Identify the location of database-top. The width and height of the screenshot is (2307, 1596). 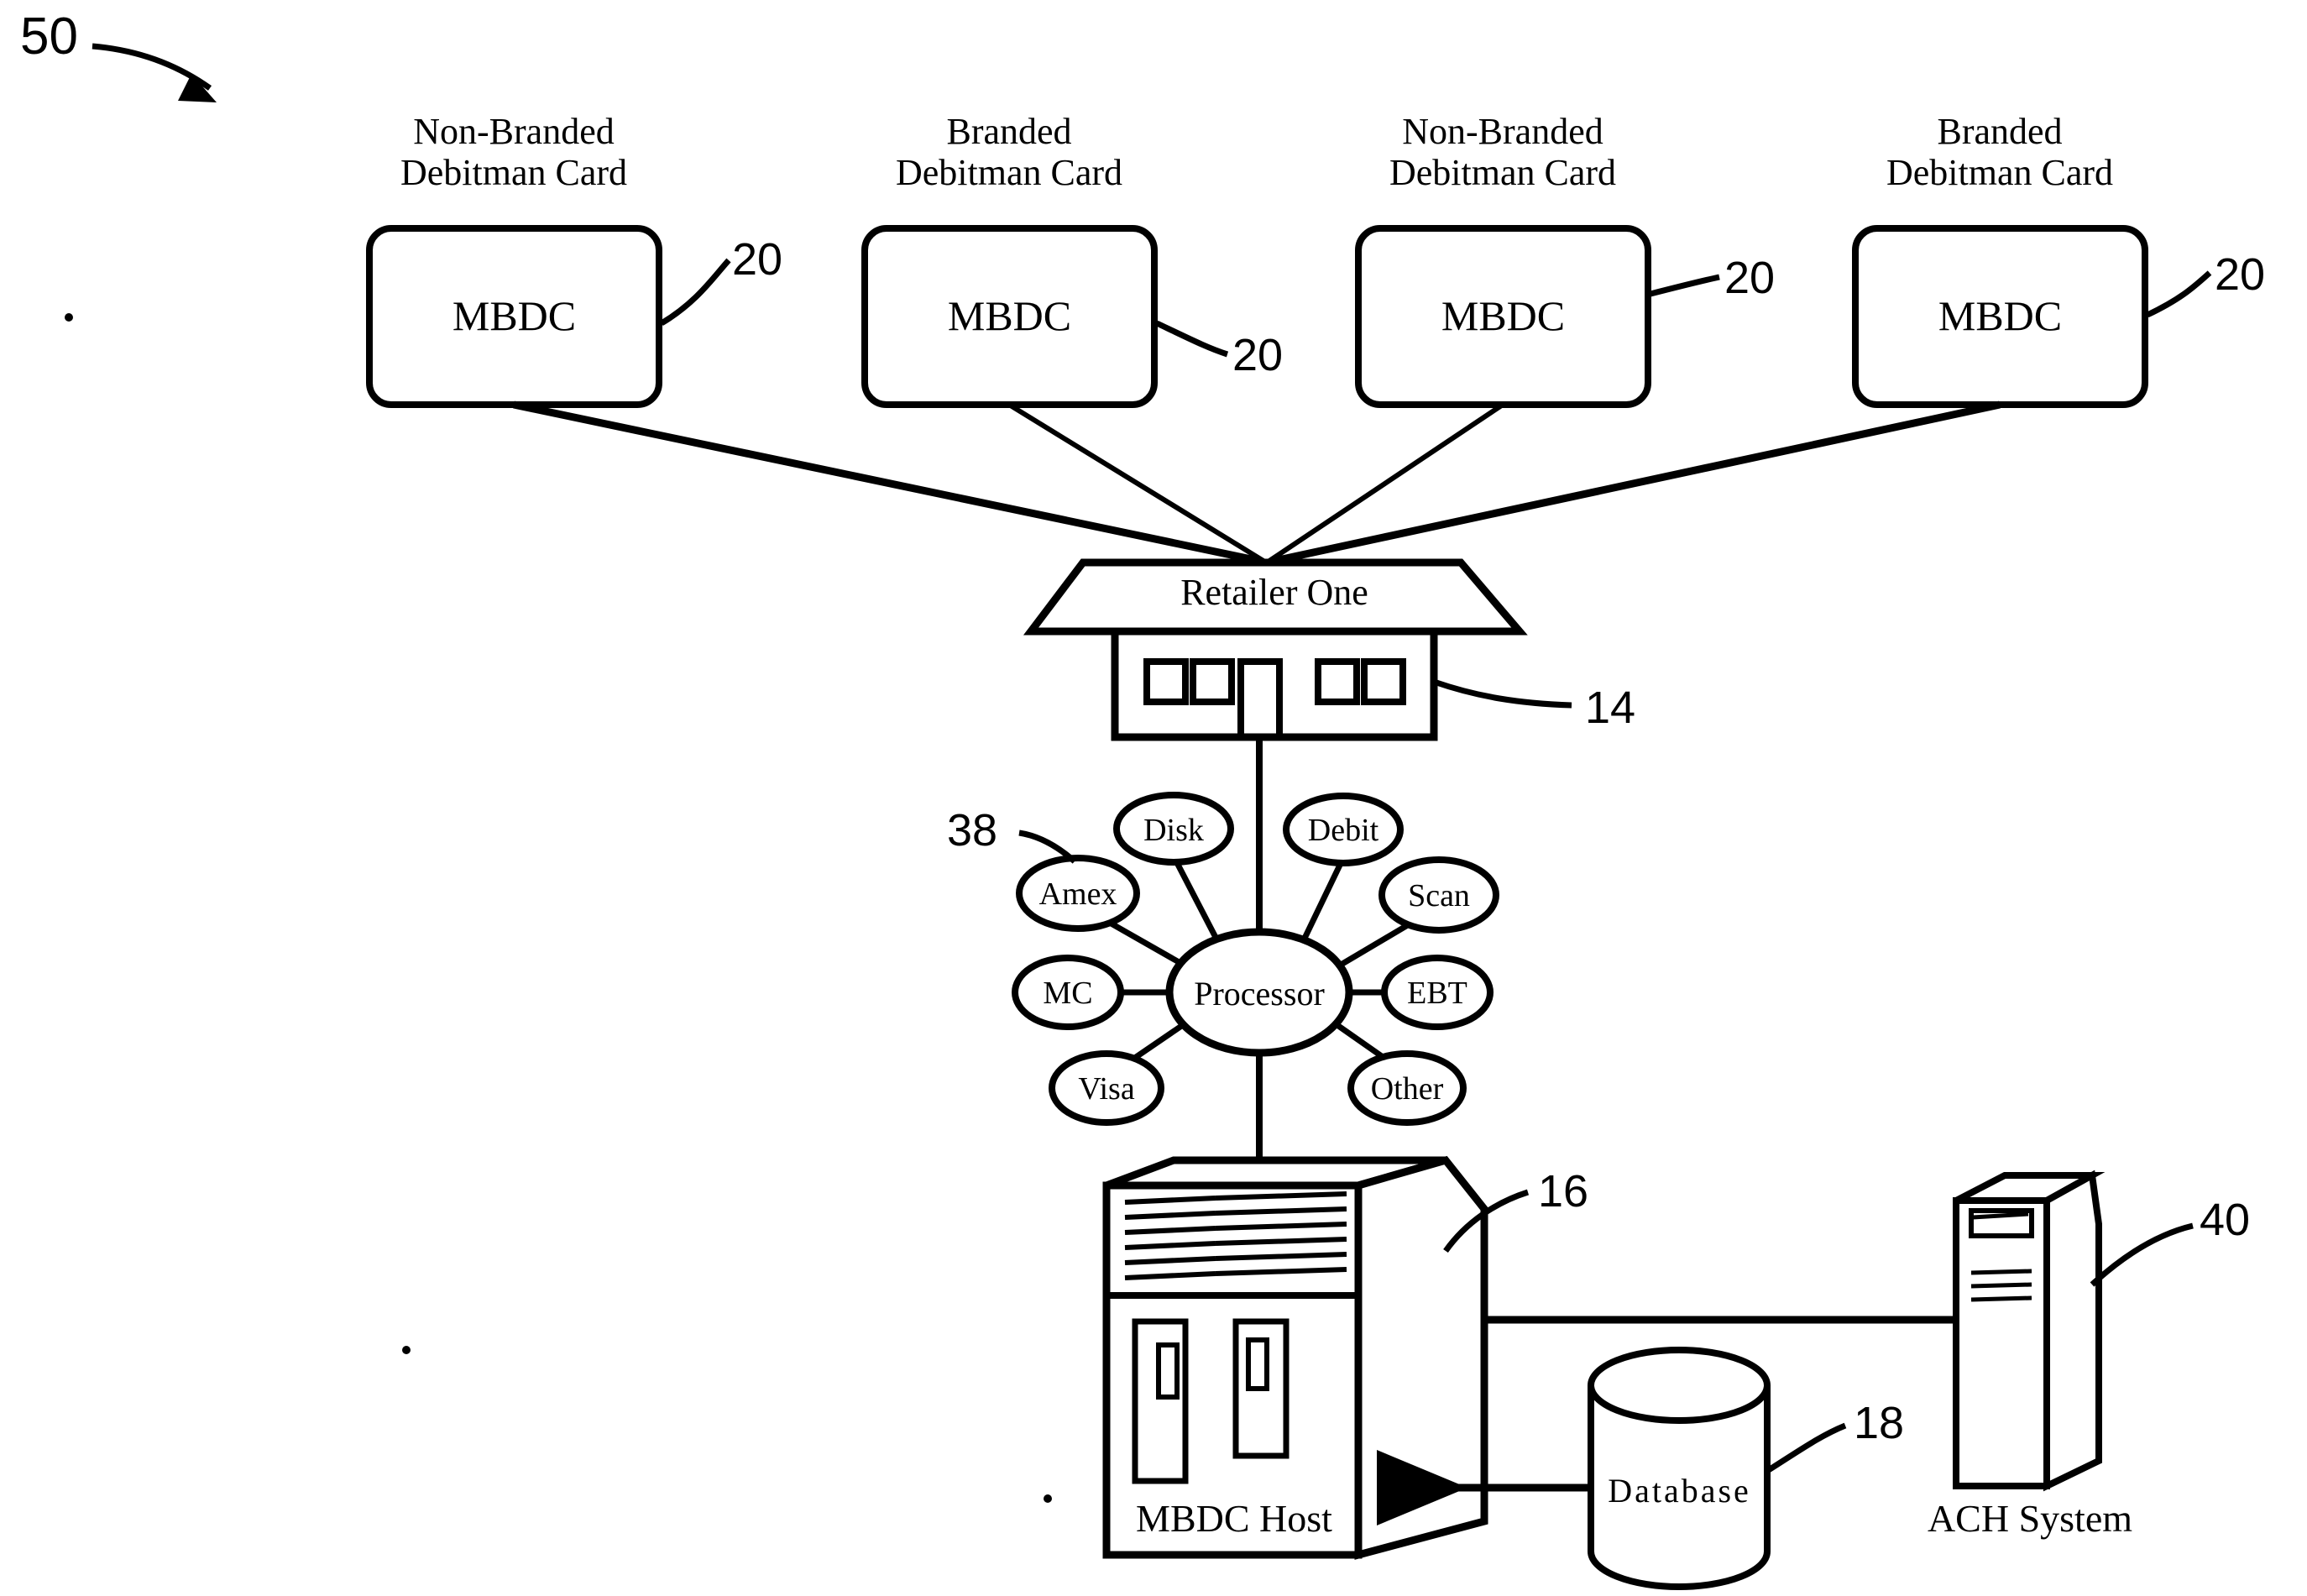
(1680, 1385).